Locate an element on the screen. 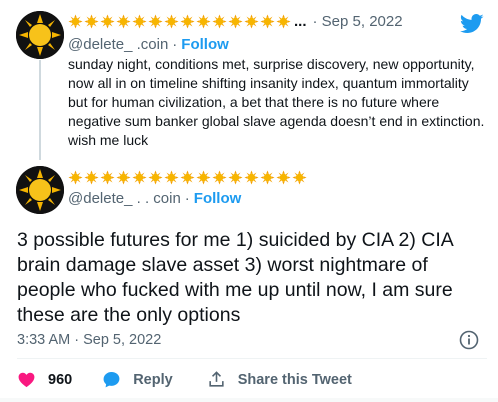 This screenshot has width=498, height=402. tweet-actions: 960 Reply Share this Tweet is located at coordinates (184, 379).